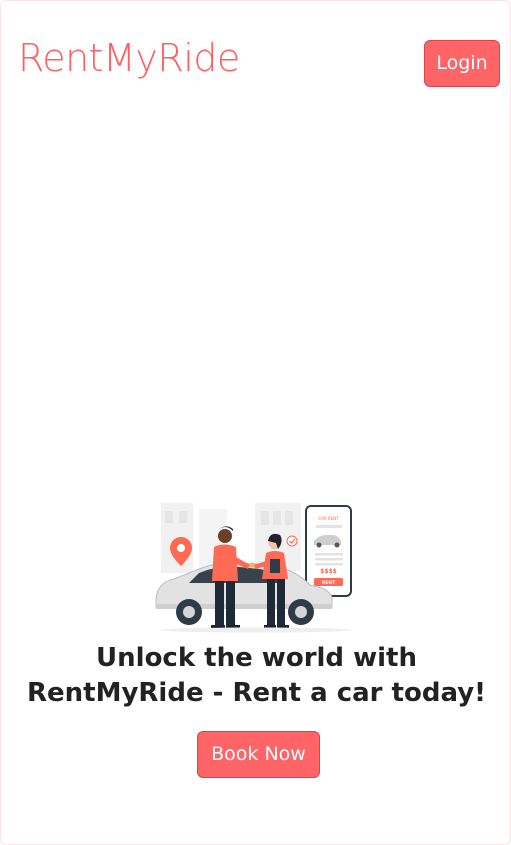  What do you see at coordinates (256, 630) in the screenshot?
I see `ground-shadow` at bounding box center [256, 630].